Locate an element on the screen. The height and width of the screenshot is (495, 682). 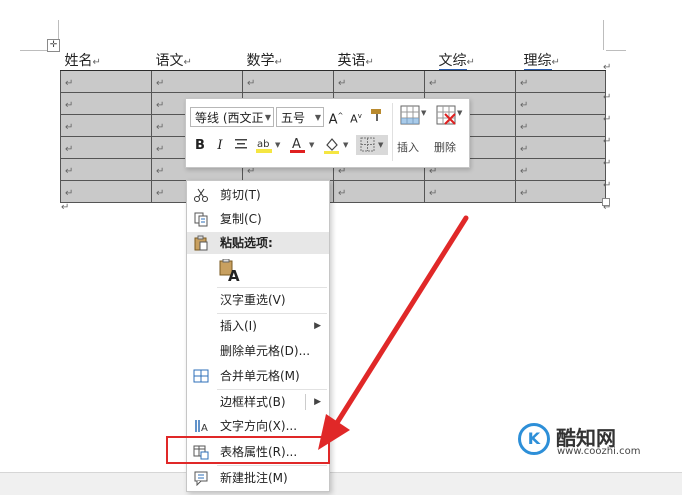
watermark-logo: K is located at coordinates (534, 439).